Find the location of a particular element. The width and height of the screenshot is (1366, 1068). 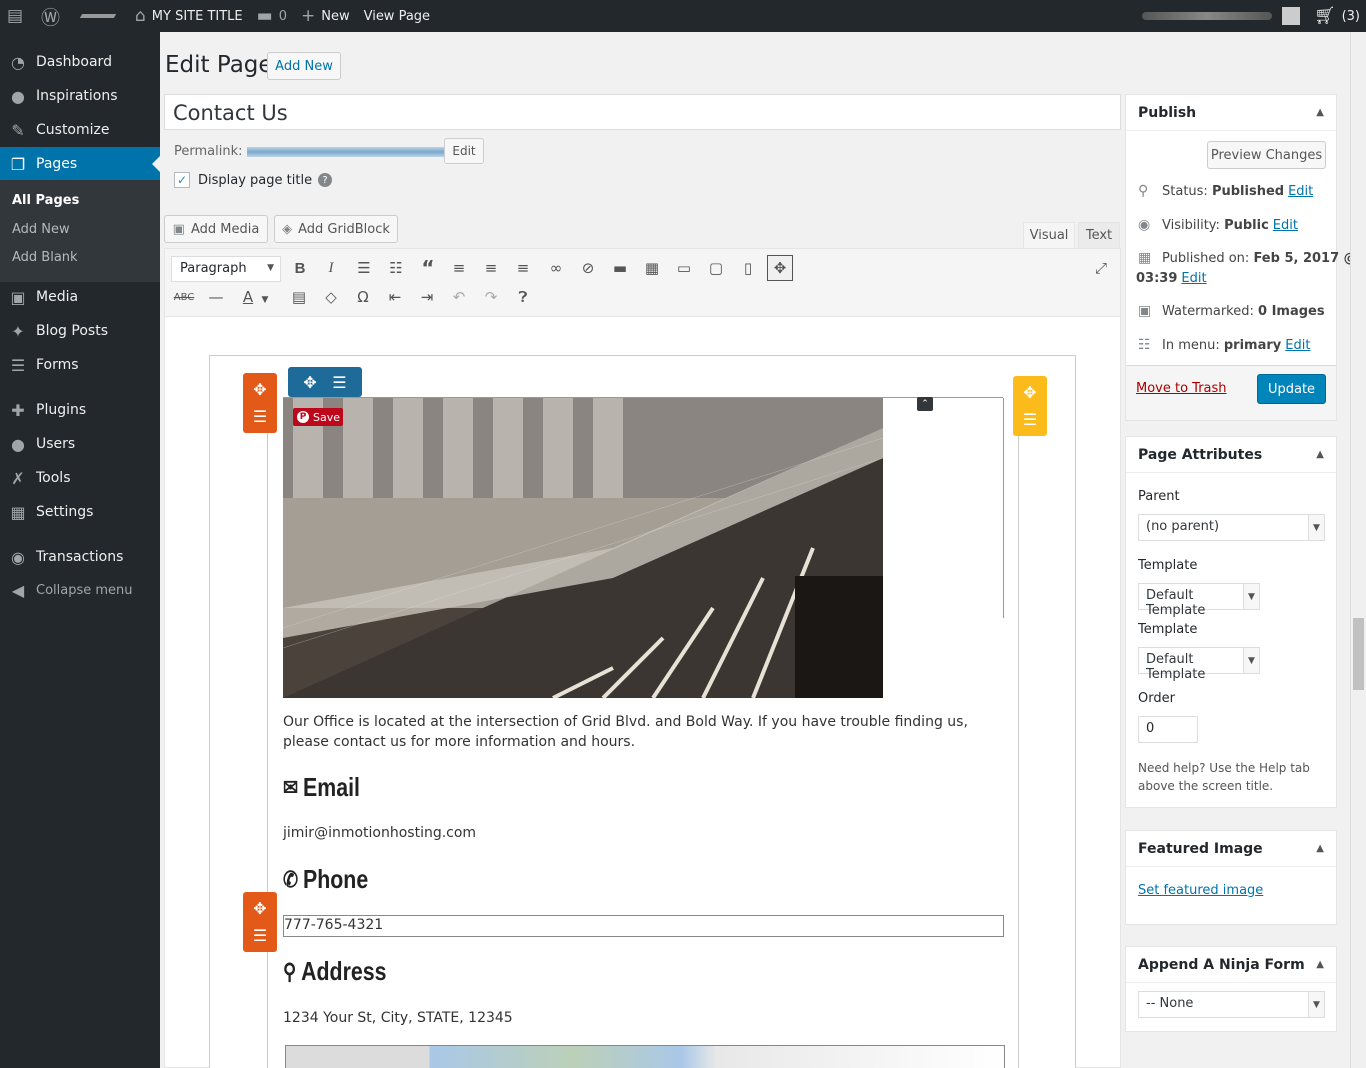

unlink-icon: ⊘ is located at coordinates (588, 268).